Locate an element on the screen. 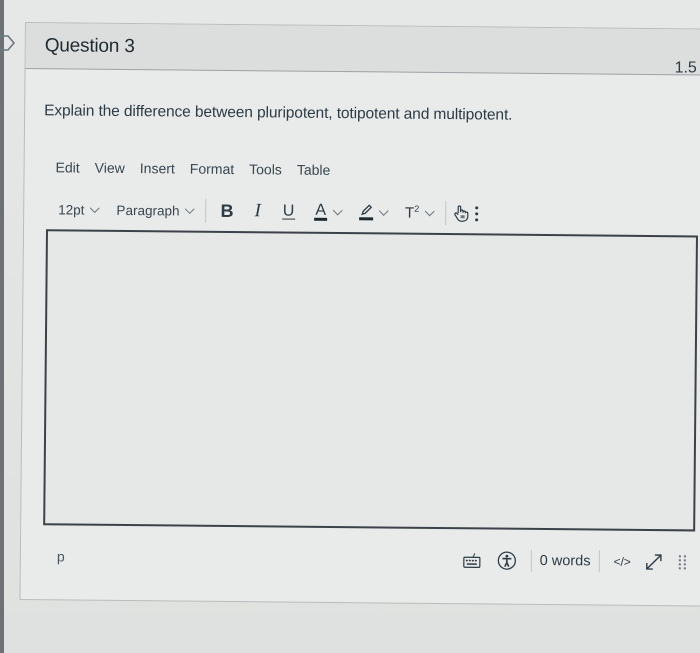 The height and width of the screenshot is (653, 700). italic-button: I is located at coordinates (257, 211).